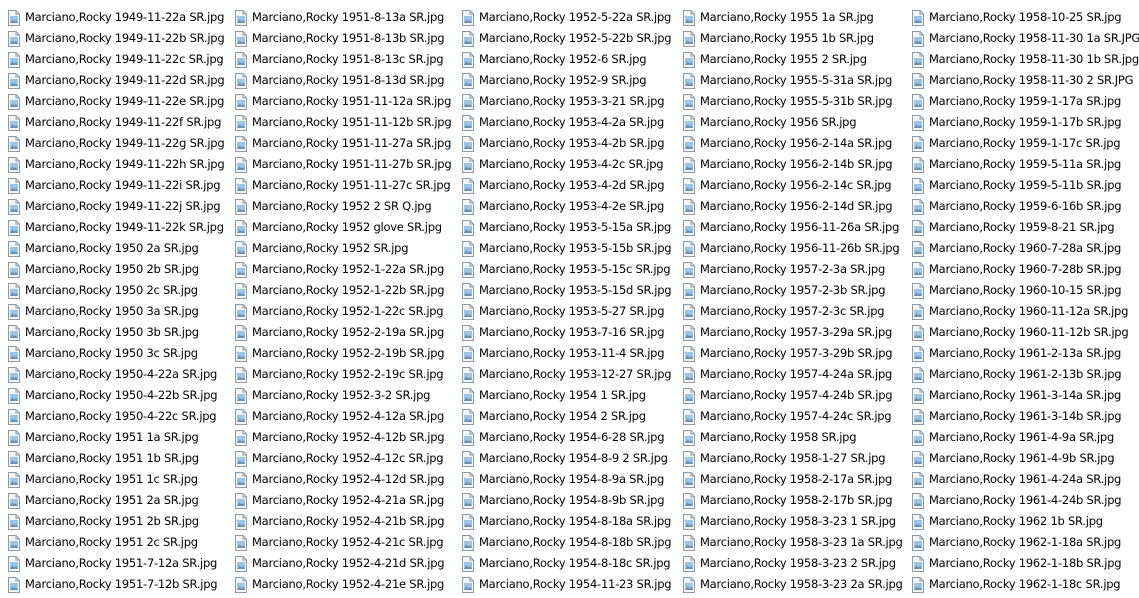 The width and height of the screenshot is (1139, 598). I want to click on file-item: Marciano,Rocky 1958-11-30 1b SR.jpg, so click(1025, 59).